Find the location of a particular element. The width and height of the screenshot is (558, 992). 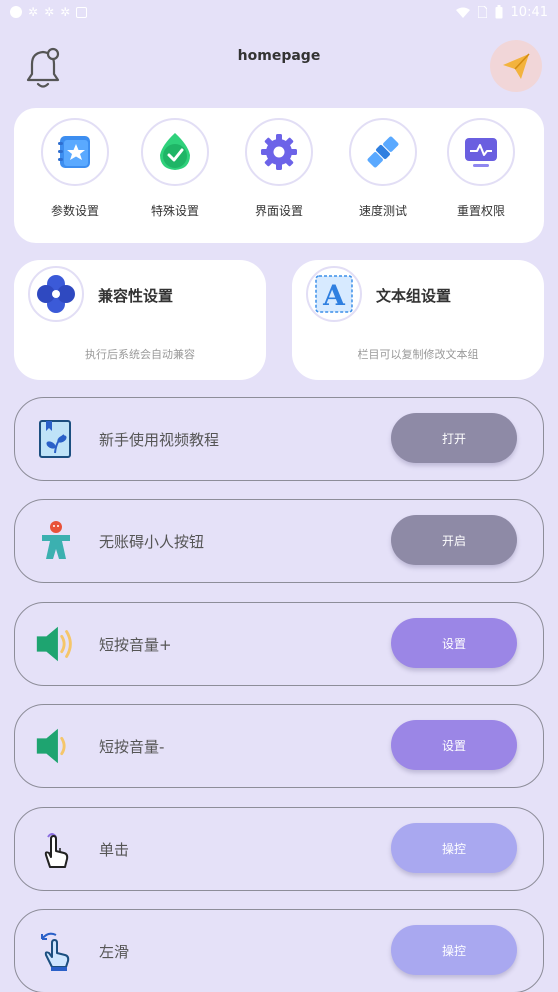

status-bar: ✲ ✲ ✲ 10:41 is located at coordinates (279, 12).